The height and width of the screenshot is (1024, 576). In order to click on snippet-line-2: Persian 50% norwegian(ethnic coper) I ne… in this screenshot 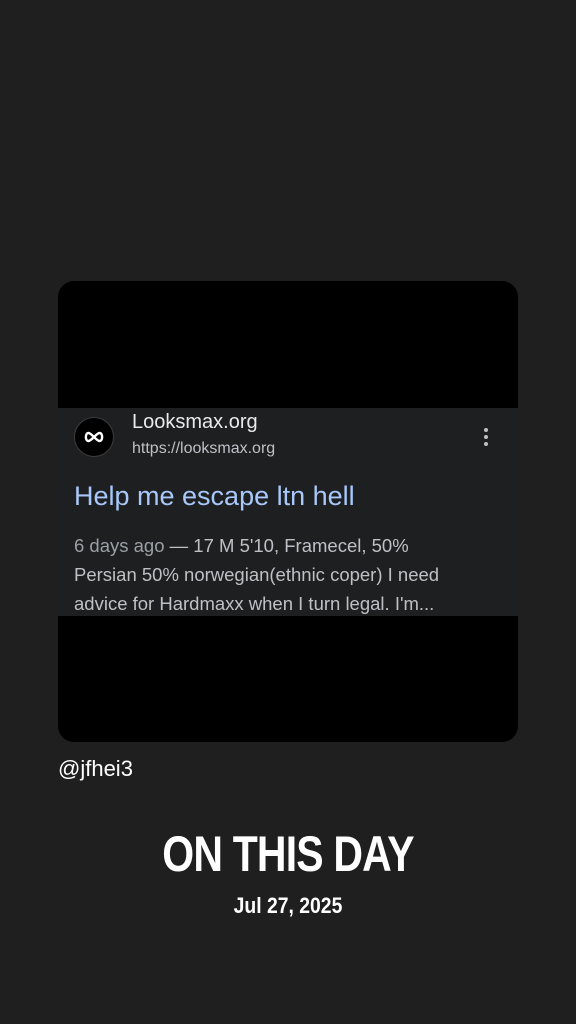, I will do `click(257, 574)`.